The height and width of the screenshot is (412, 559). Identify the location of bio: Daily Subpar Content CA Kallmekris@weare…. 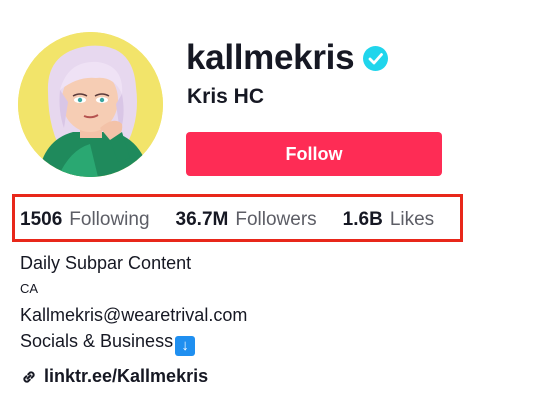
(134, 303).